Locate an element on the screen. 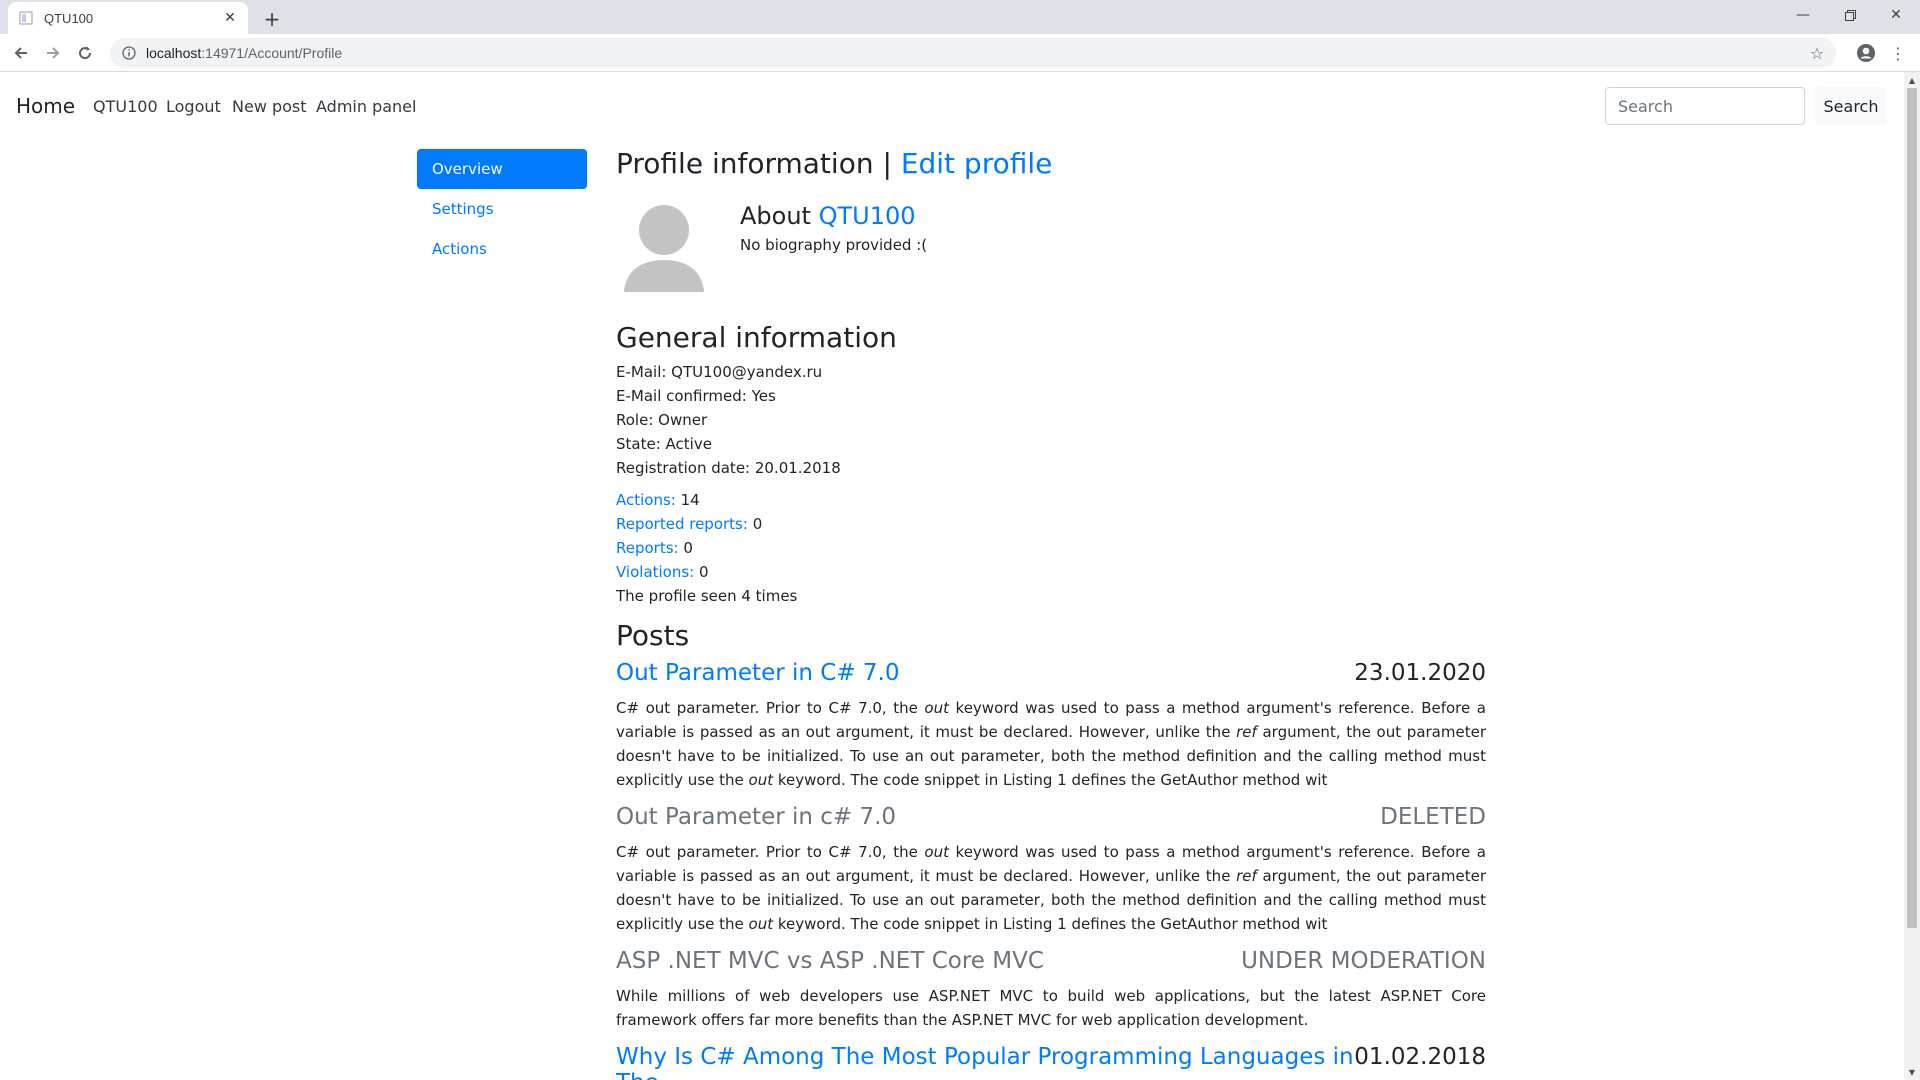 The width and height of the screenshot is (1920, 1080). post-title-link: ASP .NET MVC vs ASP .NET Core MVC is located at coordinates (830, 961).